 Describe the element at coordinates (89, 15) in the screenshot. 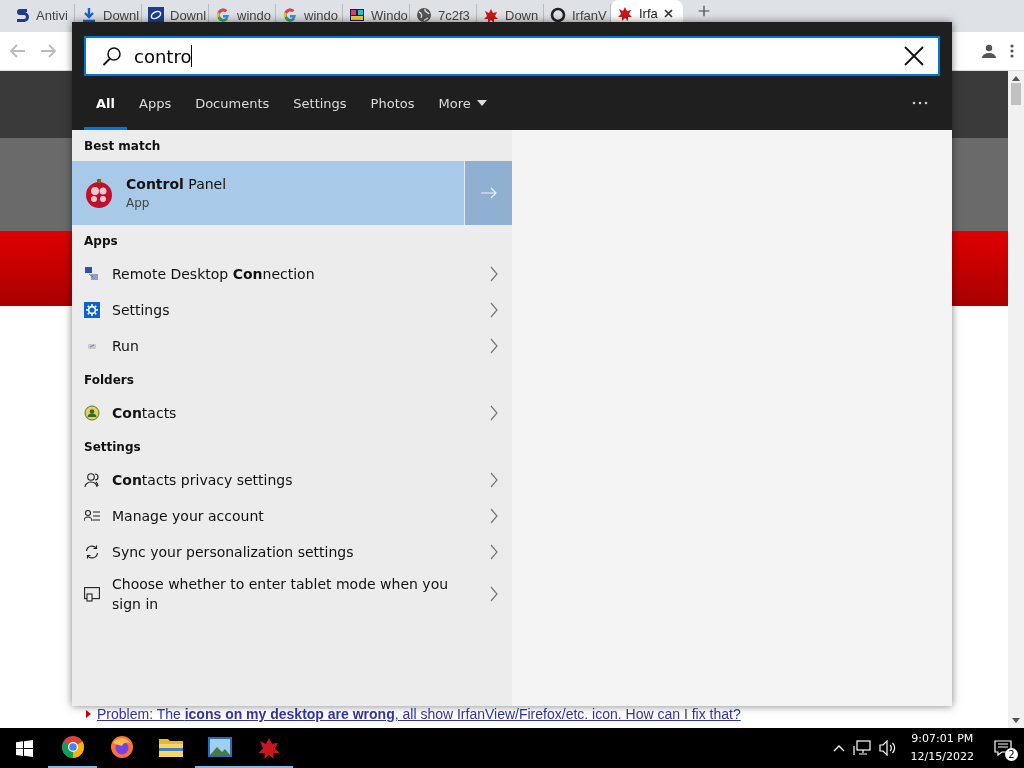

I see `download-icon` at that location.